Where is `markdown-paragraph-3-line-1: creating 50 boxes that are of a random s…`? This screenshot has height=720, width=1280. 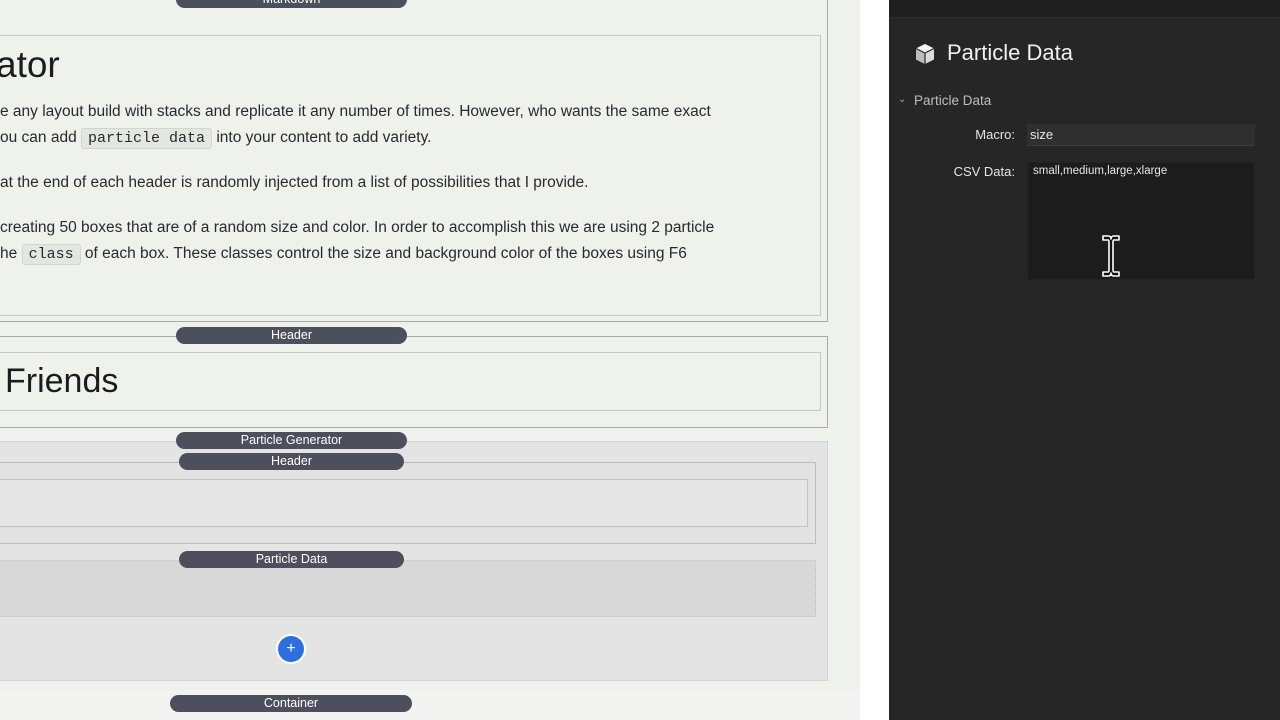
markdown-paragraph-3-line-1: creating 50 boxes that are of a random s… is located at coordinates (357, 227).